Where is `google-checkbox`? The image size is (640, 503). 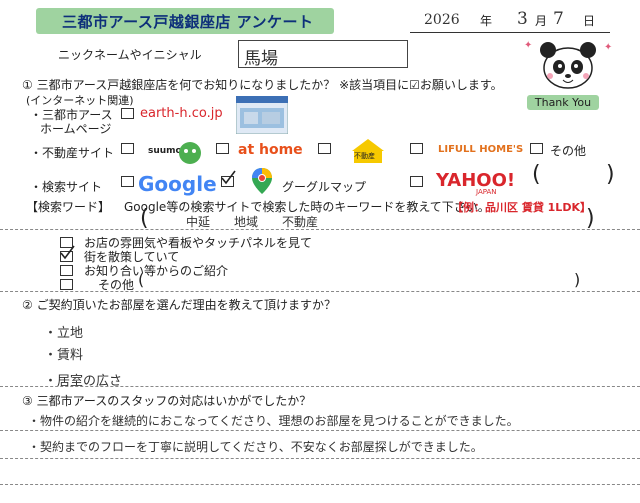 google-checkbox is located at coordinates (127, 181).